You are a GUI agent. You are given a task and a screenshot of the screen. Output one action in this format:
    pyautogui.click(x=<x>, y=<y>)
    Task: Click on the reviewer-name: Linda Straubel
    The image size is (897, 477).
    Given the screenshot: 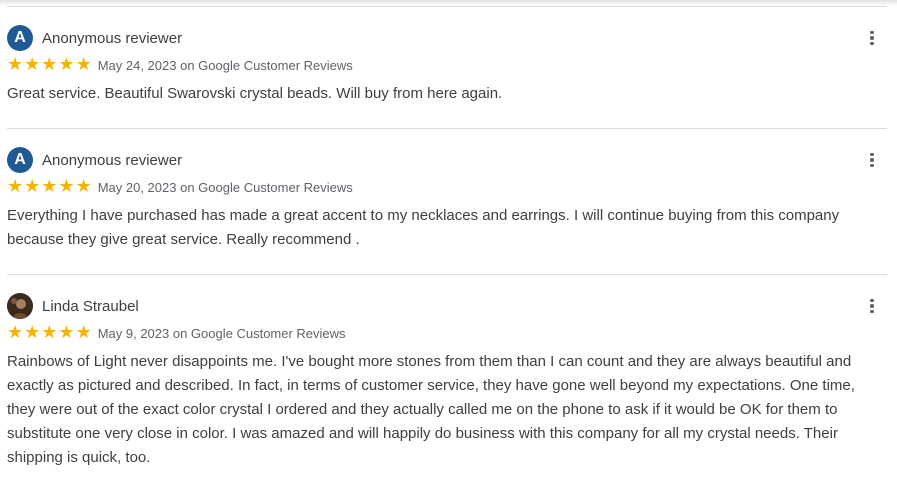 What is the action you would take?
    pyautogui.click(x=90, y=306)
    